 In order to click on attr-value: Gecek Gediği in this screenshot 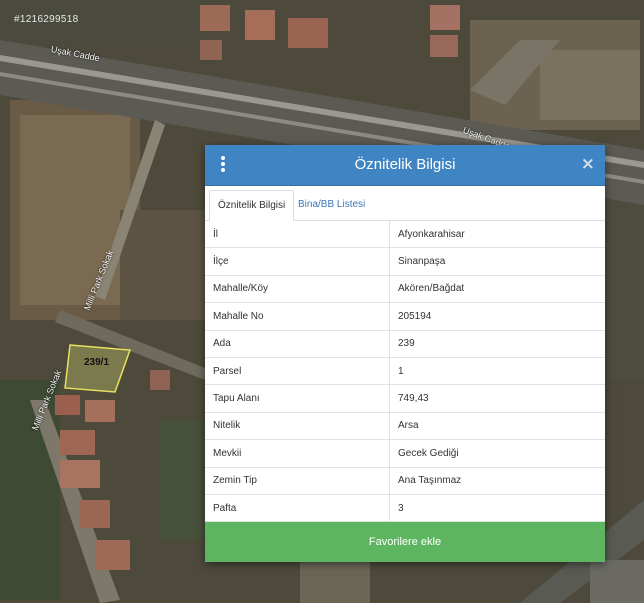, I will do `click(497, 453)`.